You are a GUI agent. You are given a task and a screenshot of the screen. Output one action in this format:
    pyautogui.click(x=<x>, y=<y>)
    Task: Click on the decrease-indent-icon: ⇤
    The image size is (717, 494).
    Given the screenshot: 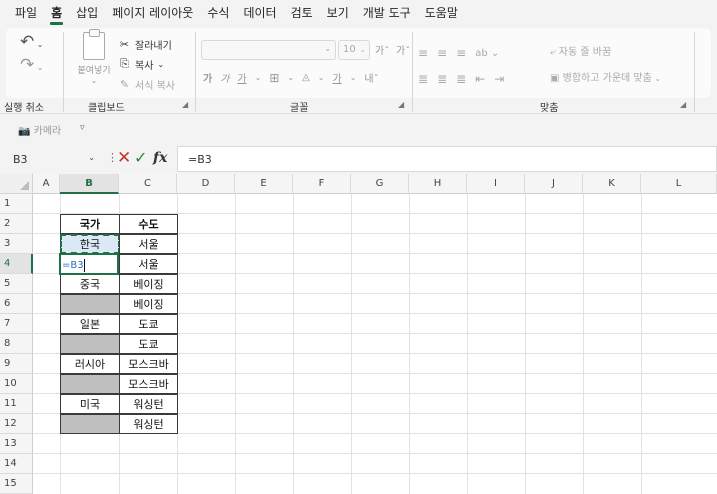 What is the action you would take?
    pyautogui.click(x=480, y=79)
    